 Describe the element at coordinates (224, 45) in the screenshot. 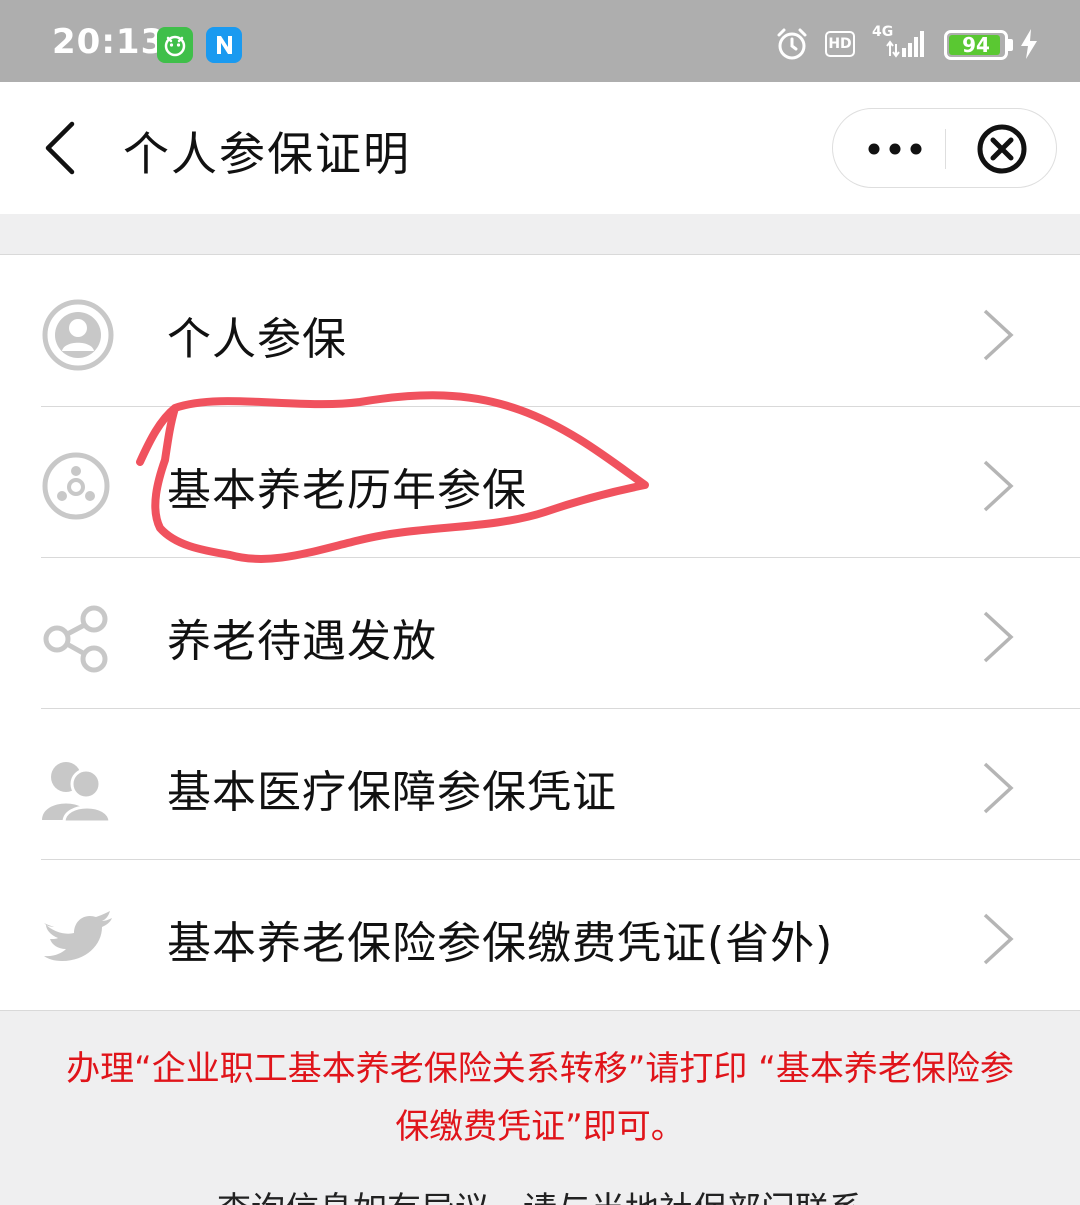

I see `notification-n-icon` at that location.